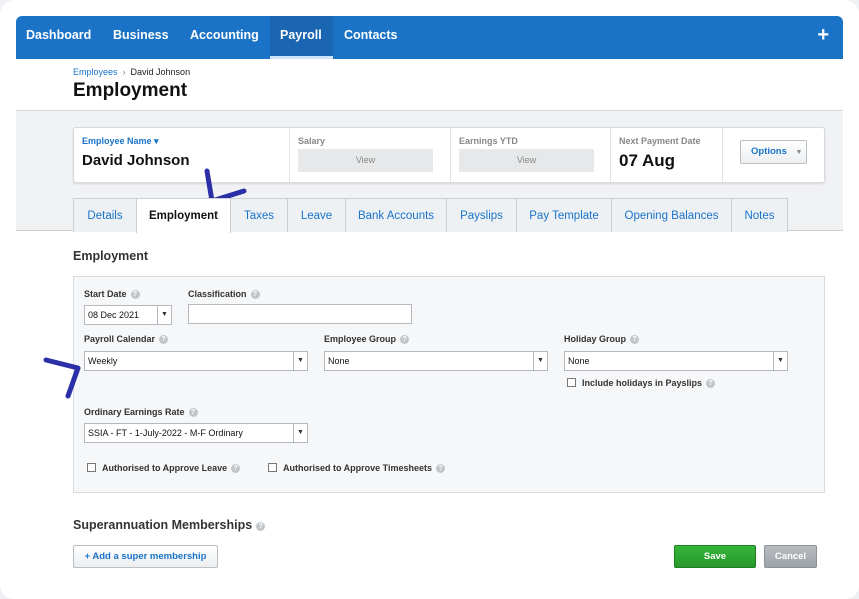 The height and width of the screenshot is (599, 859). Describe the element at coordinates (526, 160) in the screenshot. I see `earnings-view-button: View` at that location.